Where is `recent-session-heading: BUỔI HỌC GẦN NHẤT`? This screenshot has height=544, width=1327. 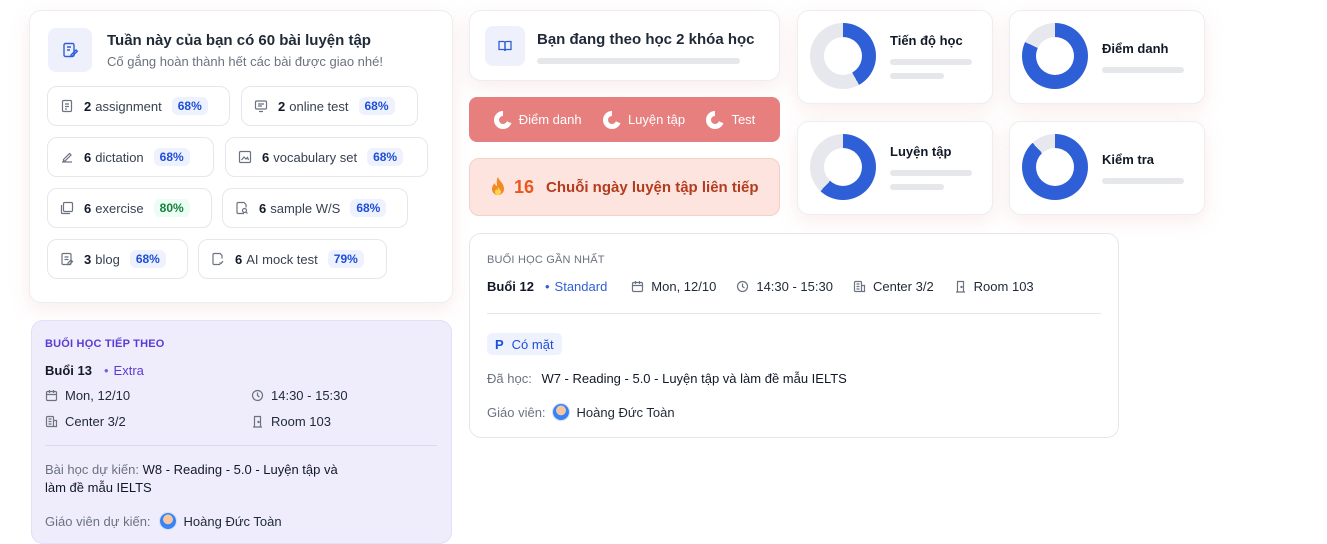 recent-session-heading: BUỔI HỌC GẦN NHẤT is located at coordinates (546, 260).